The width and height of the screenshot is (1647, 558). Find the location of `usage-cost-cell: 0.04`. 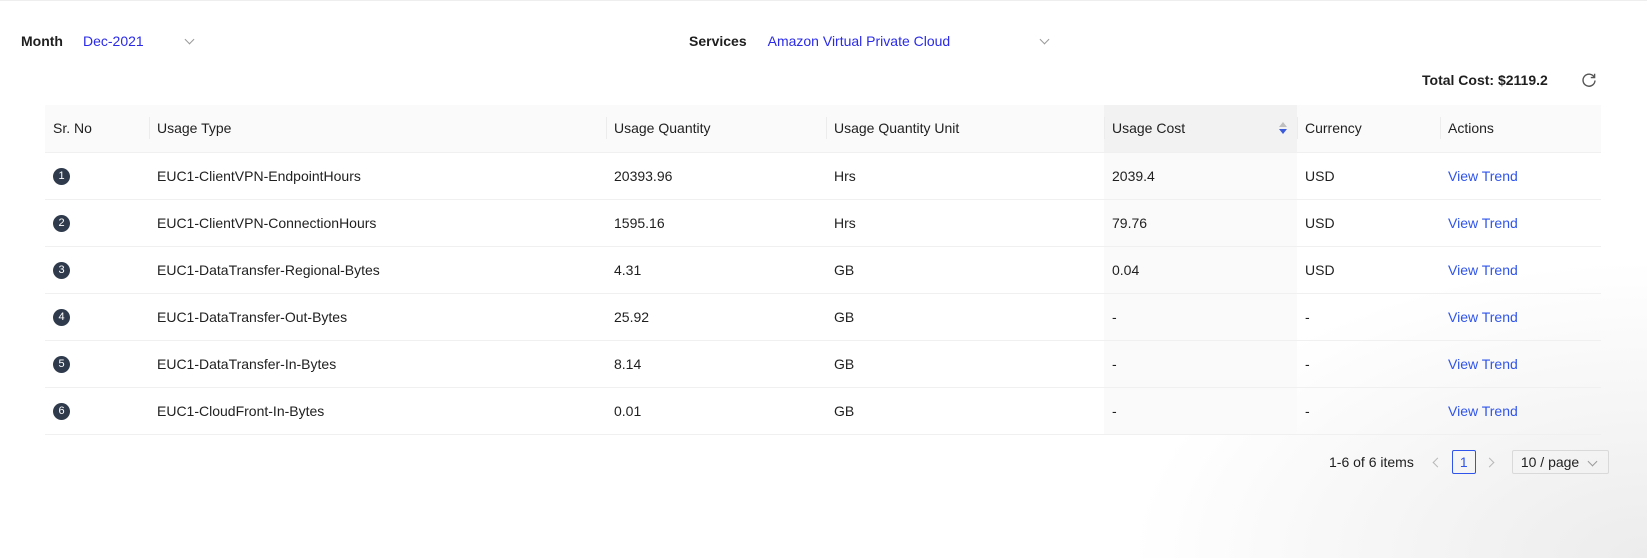

usage-cost-cell: 0.04 is located at coordinates (1200, 270).